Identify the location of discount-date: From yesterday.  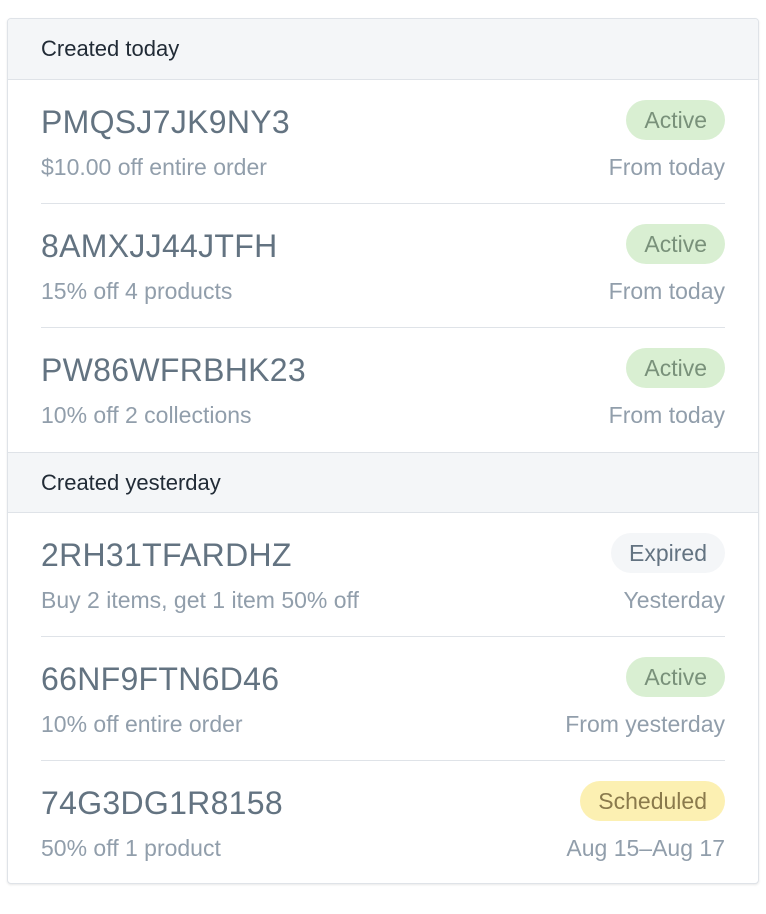
(645, 724).